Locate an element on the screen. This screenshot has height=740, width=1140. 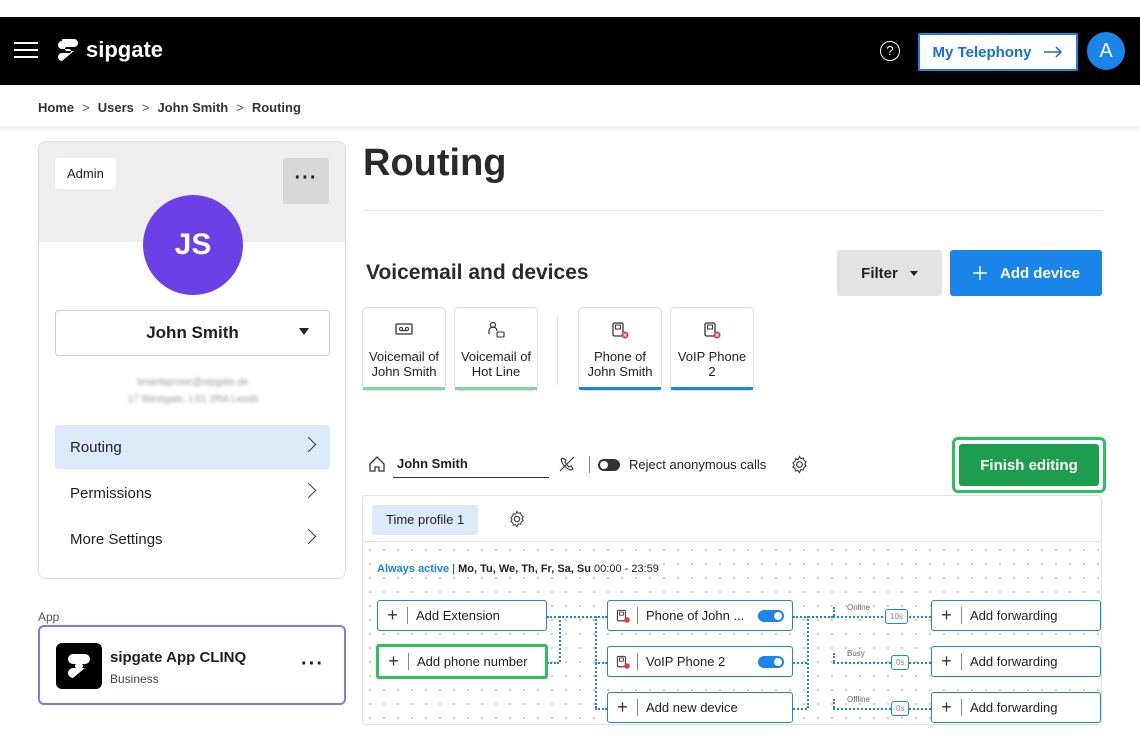
user-select-value: John Smith is located at coordinates (192, 332).